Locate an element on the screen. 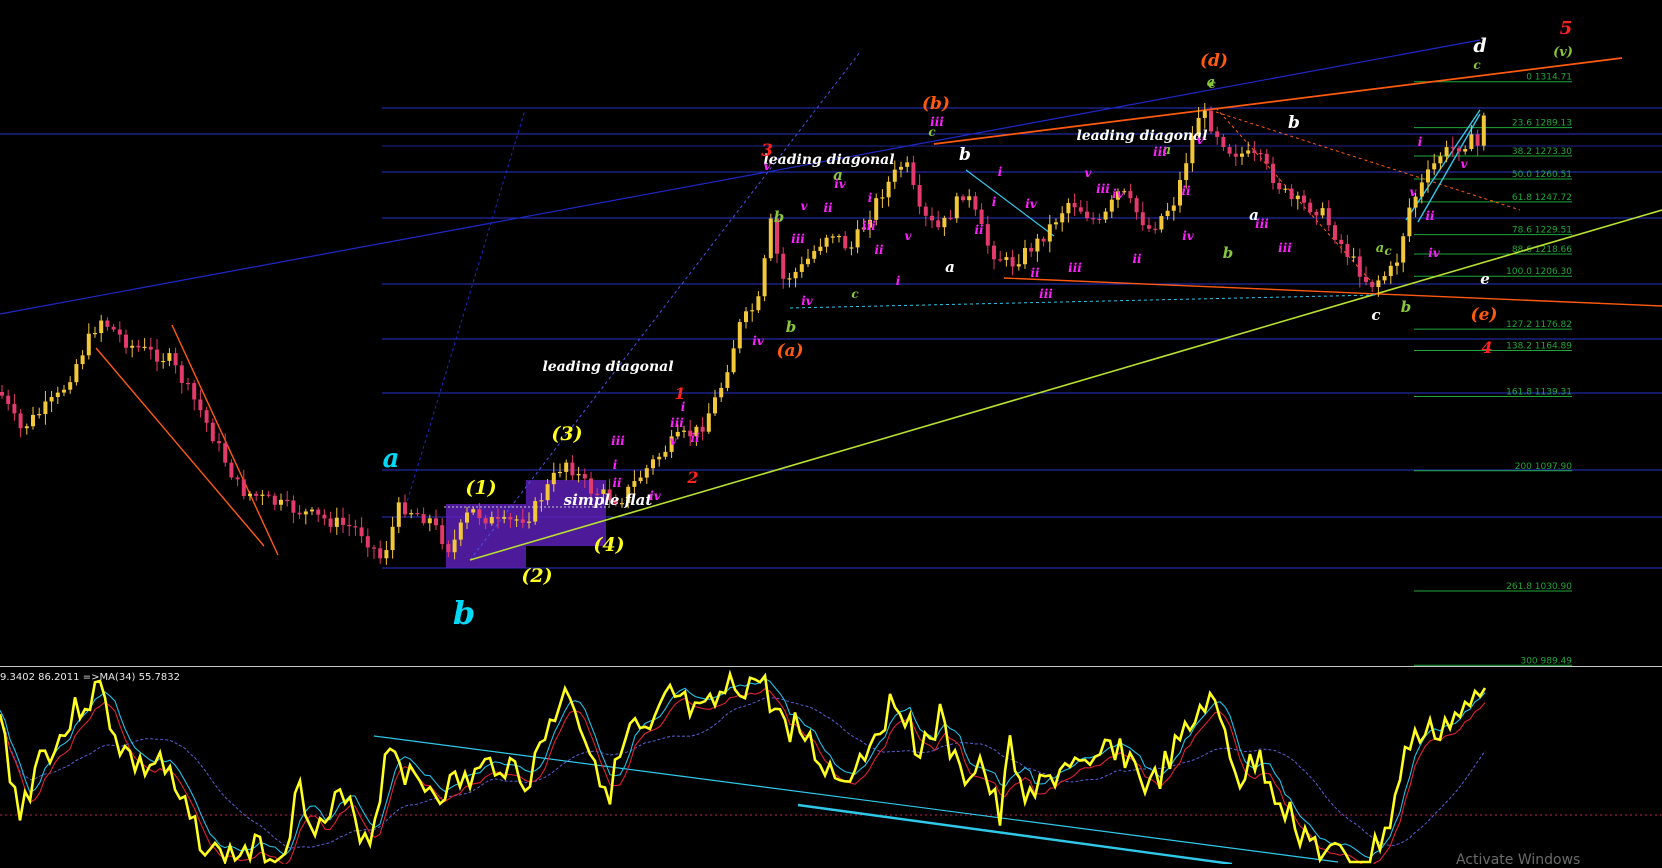 The height and width of the screenshot is (868, 1662). fib-label: 127.2 1176.82 is located at coordinates (1539, 325).